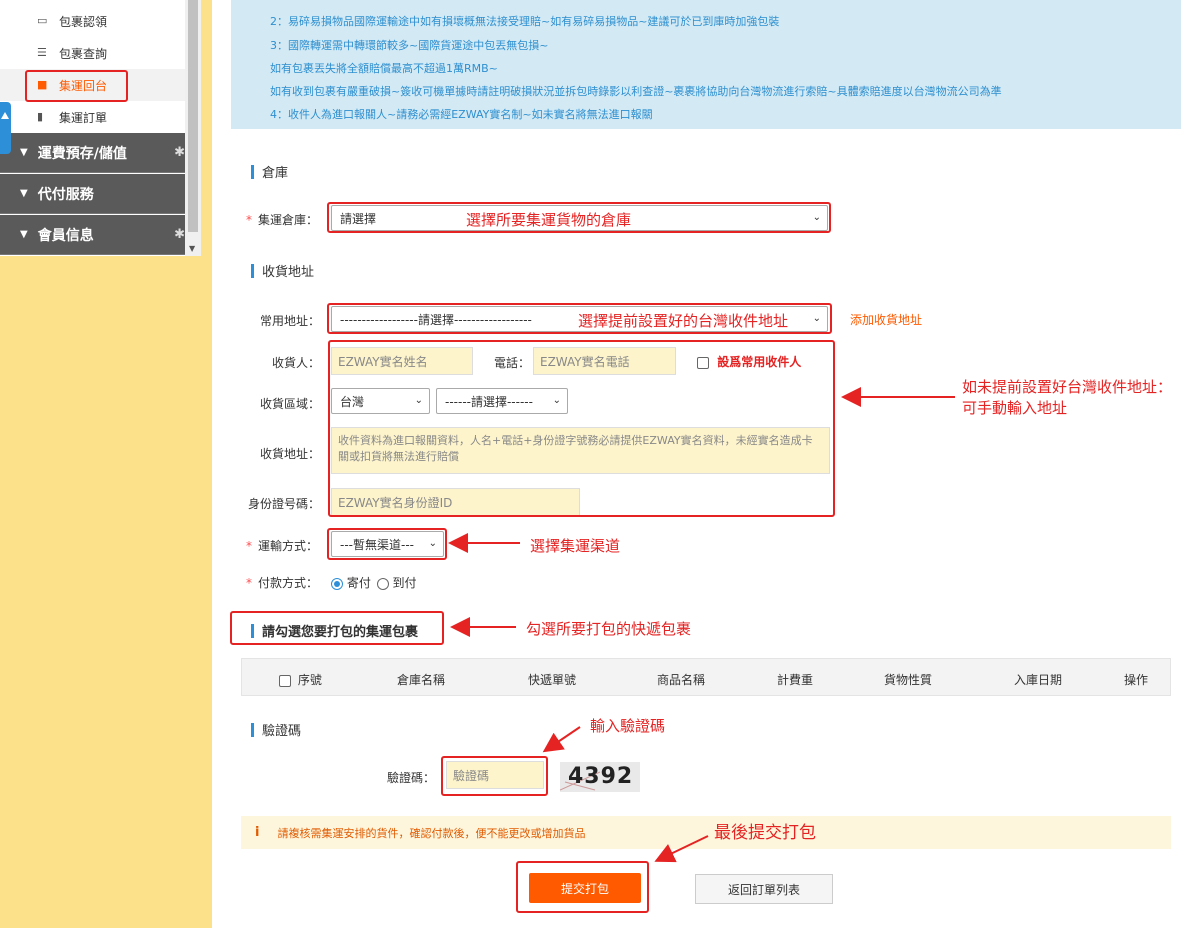 The height and width of the screenshot is (928, 1203). I want to click on common-address-label: 常用地址：, so click(290, 321).